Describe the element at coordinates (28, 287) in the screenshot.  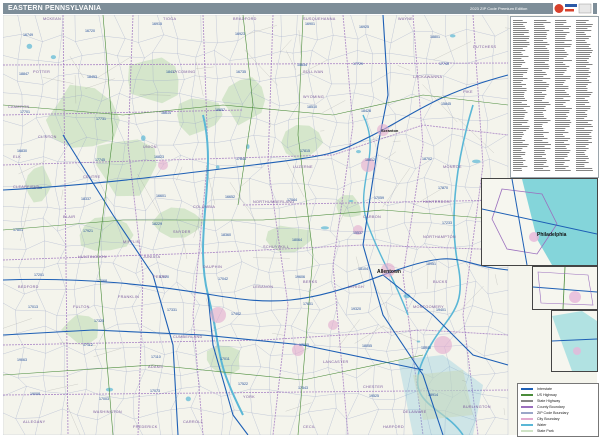
I see `county-label-bedford: BEDFORD` at that location.